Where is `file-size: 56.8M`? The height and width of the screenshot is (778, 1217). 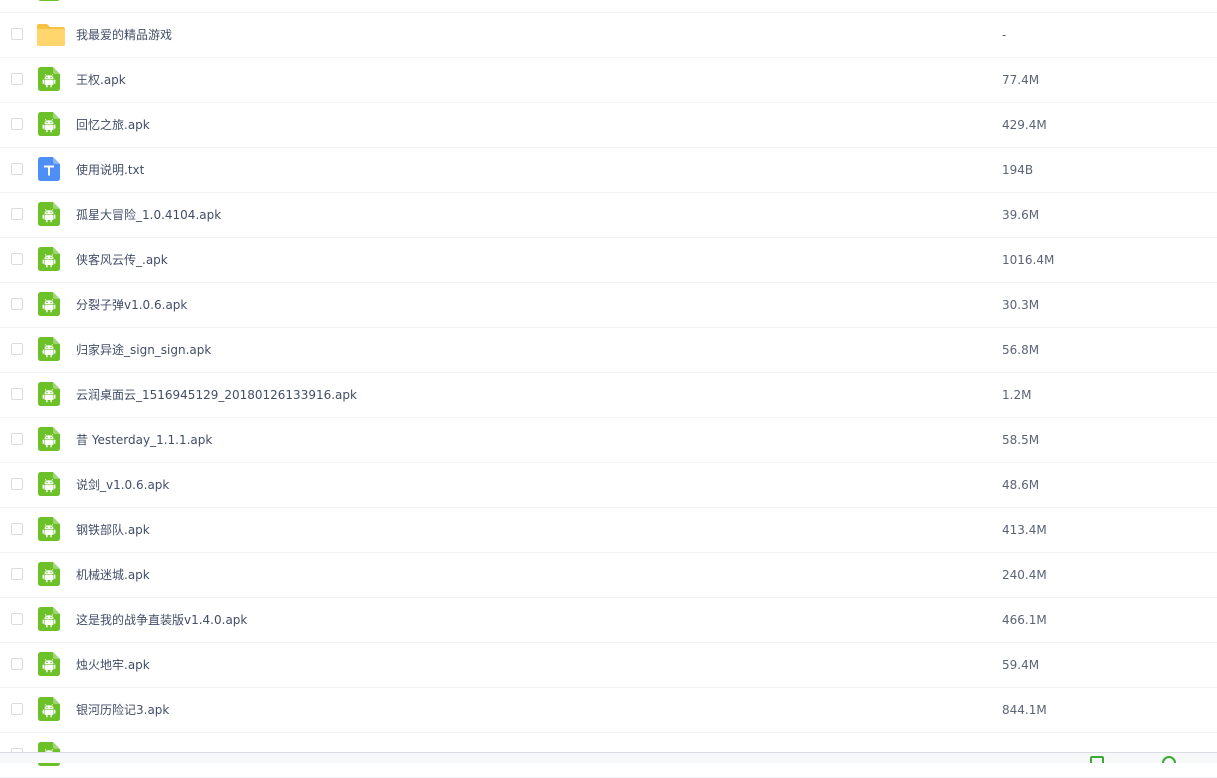 file-size: 56.8M is located at coordinates (1021, 350).